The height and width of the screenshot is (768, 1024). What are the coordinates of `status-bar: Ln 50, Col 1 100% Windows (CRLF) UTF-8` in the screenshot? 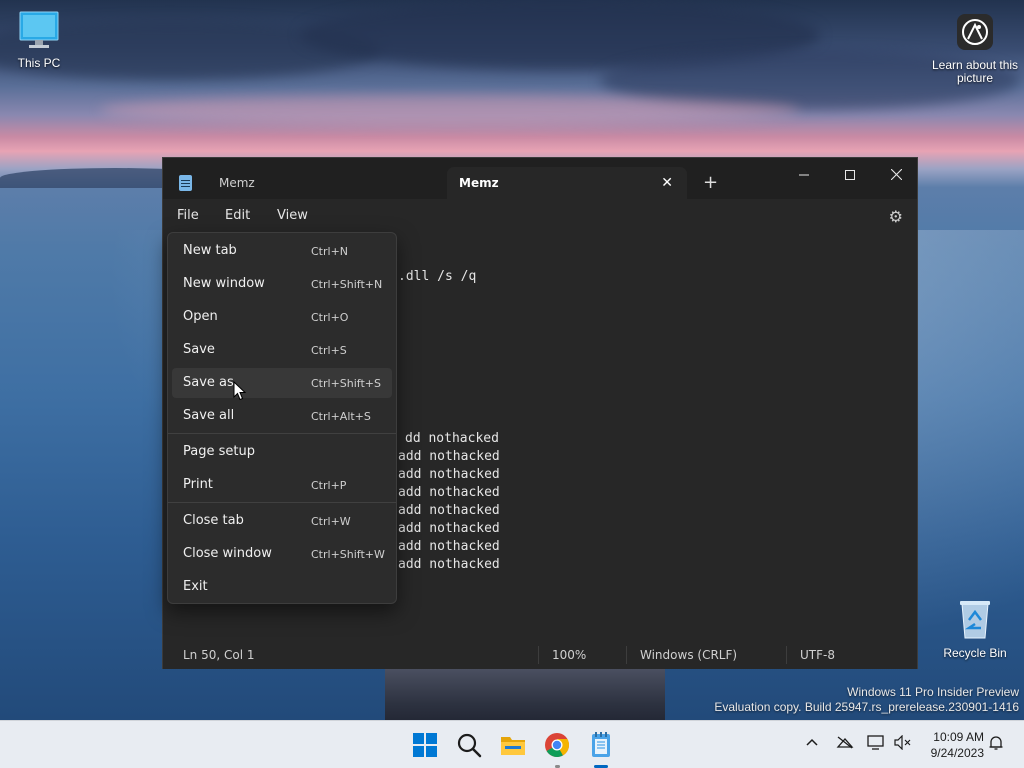 It's located at (540, 655).